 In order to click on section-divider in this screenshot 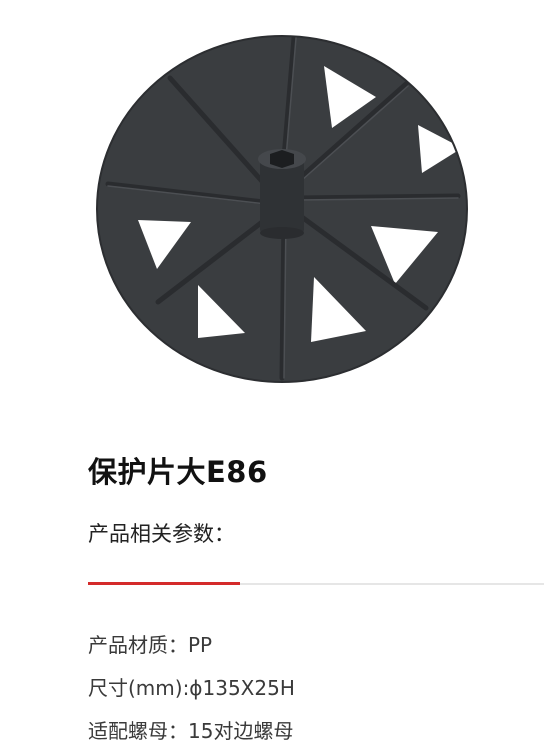, I will do `click(316, 583)`.